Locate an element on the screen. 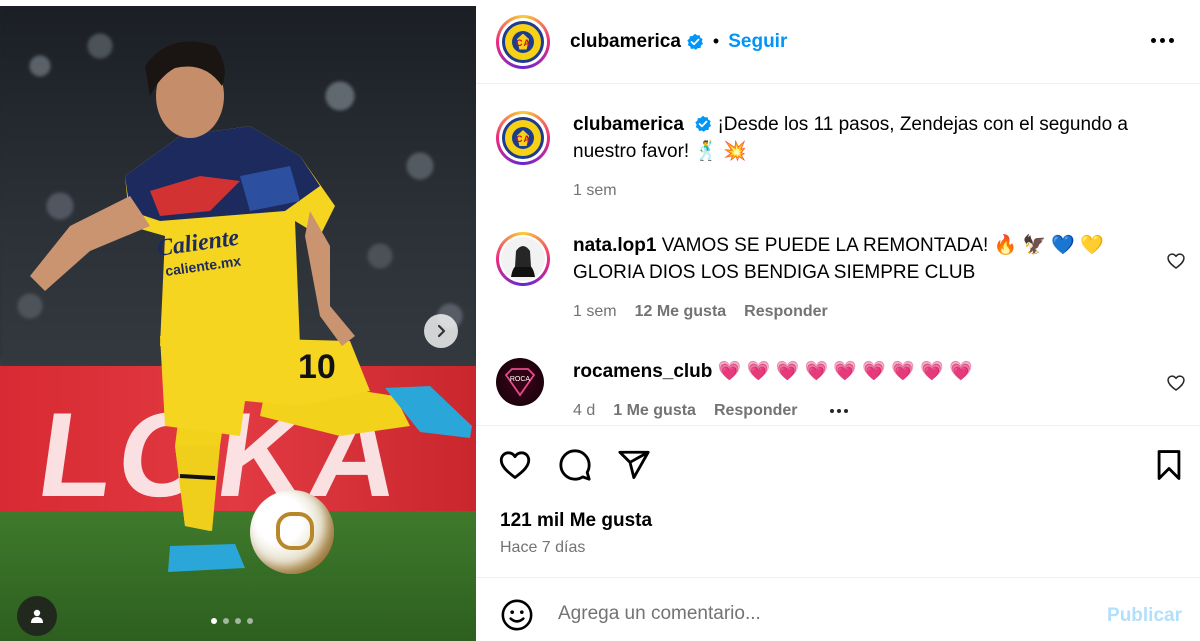 The width and height of the screenshot is (1200, 641). like-icon is located at coordinates (515, 465).